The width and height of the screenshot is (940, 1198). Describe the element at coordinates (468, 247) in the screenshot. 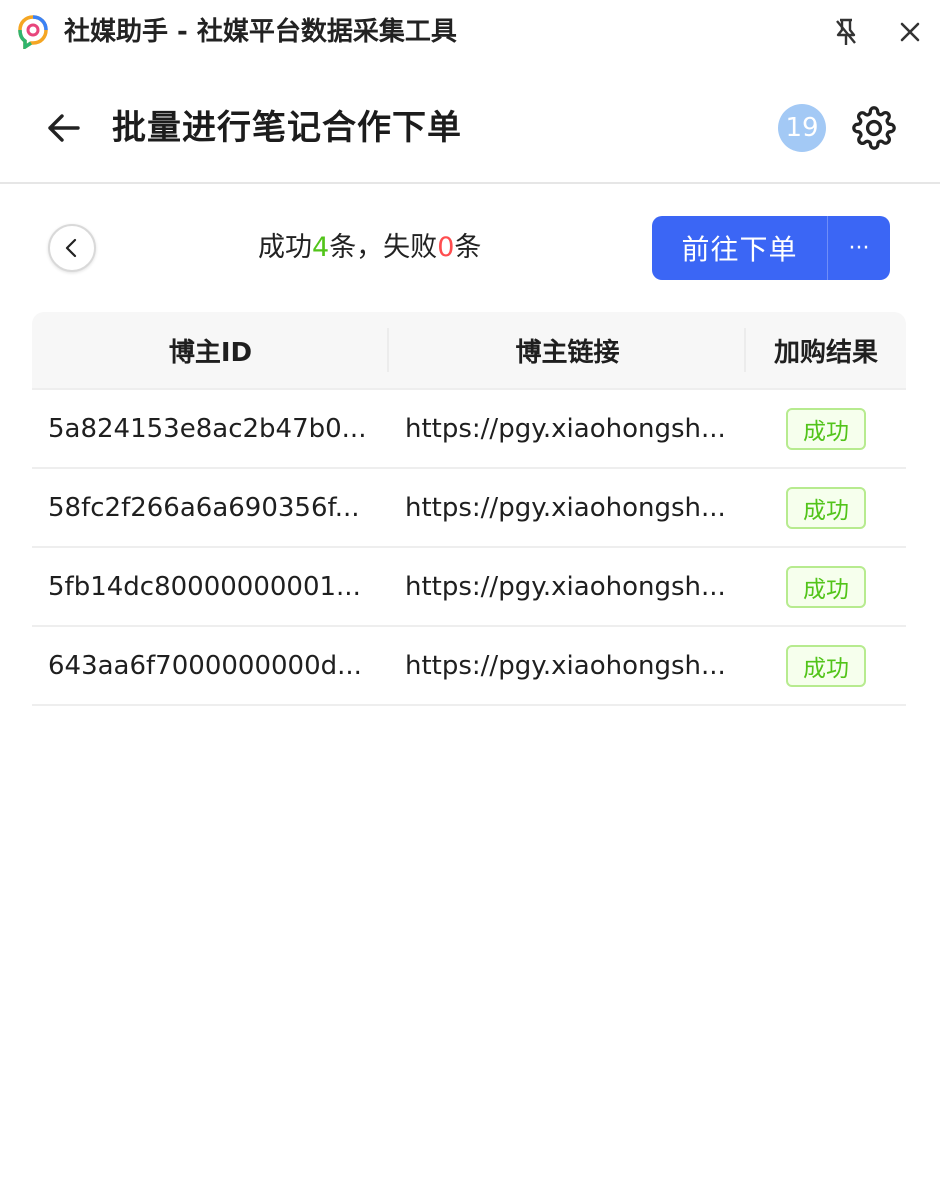

I see `summary-suffix: 条` at that location.